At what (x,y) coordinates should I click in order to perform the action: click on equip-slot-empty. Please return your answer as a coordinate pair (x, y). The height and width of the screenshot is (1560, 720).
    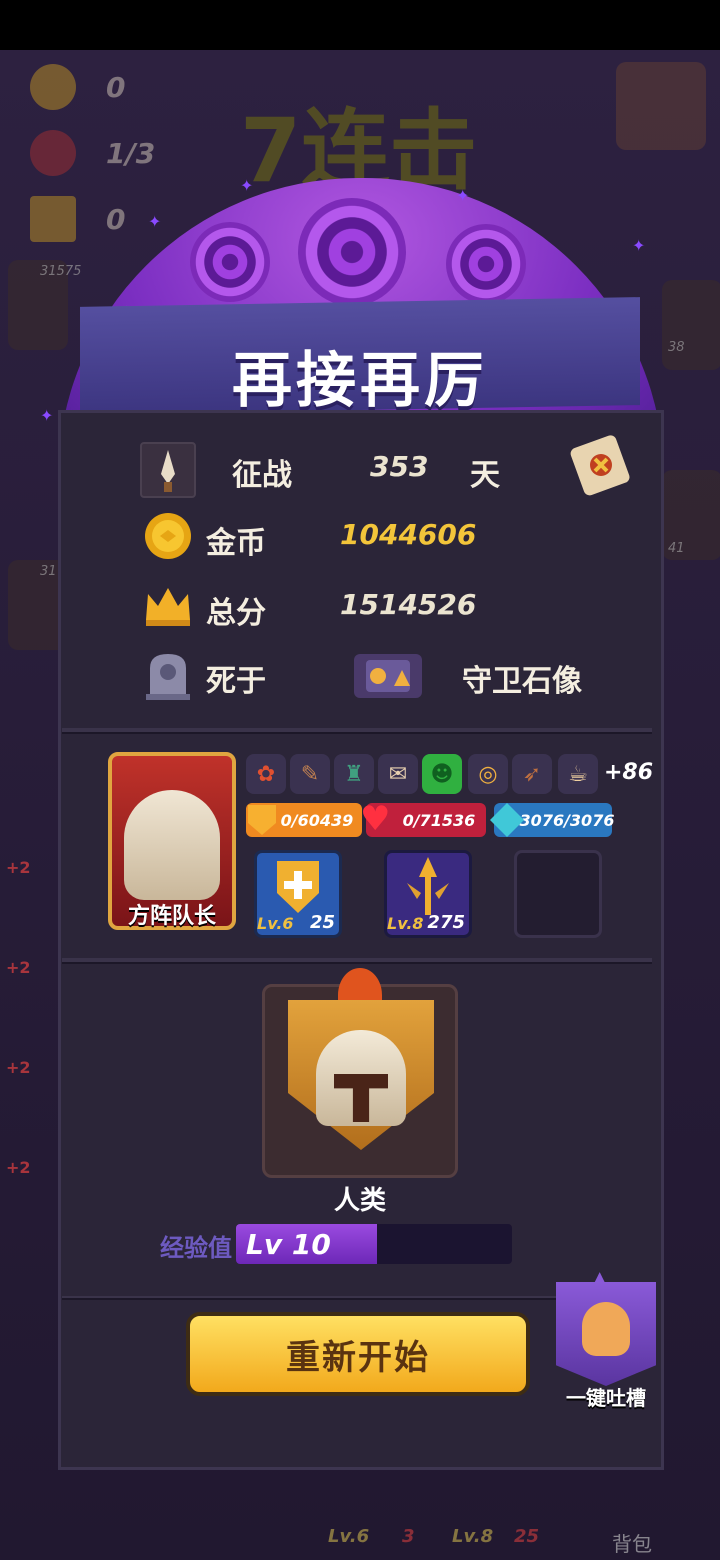
    Looking at the image, I should click on (558, 894).